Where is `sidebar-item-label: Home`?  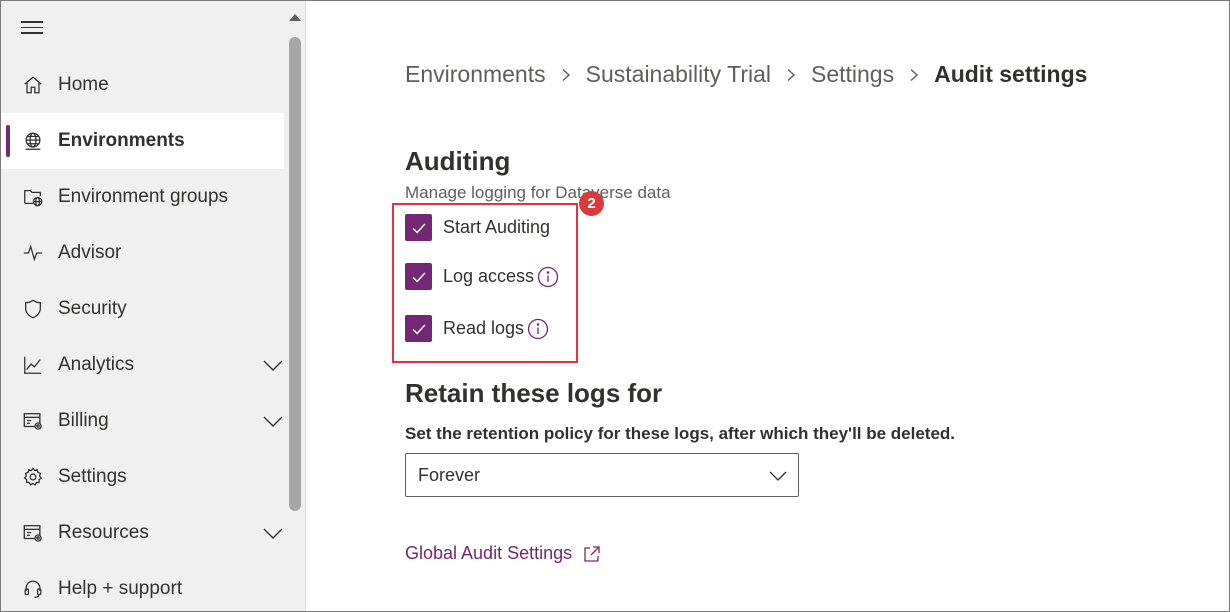 sidebar-item-label: Home is located at coordinates (83, 84).